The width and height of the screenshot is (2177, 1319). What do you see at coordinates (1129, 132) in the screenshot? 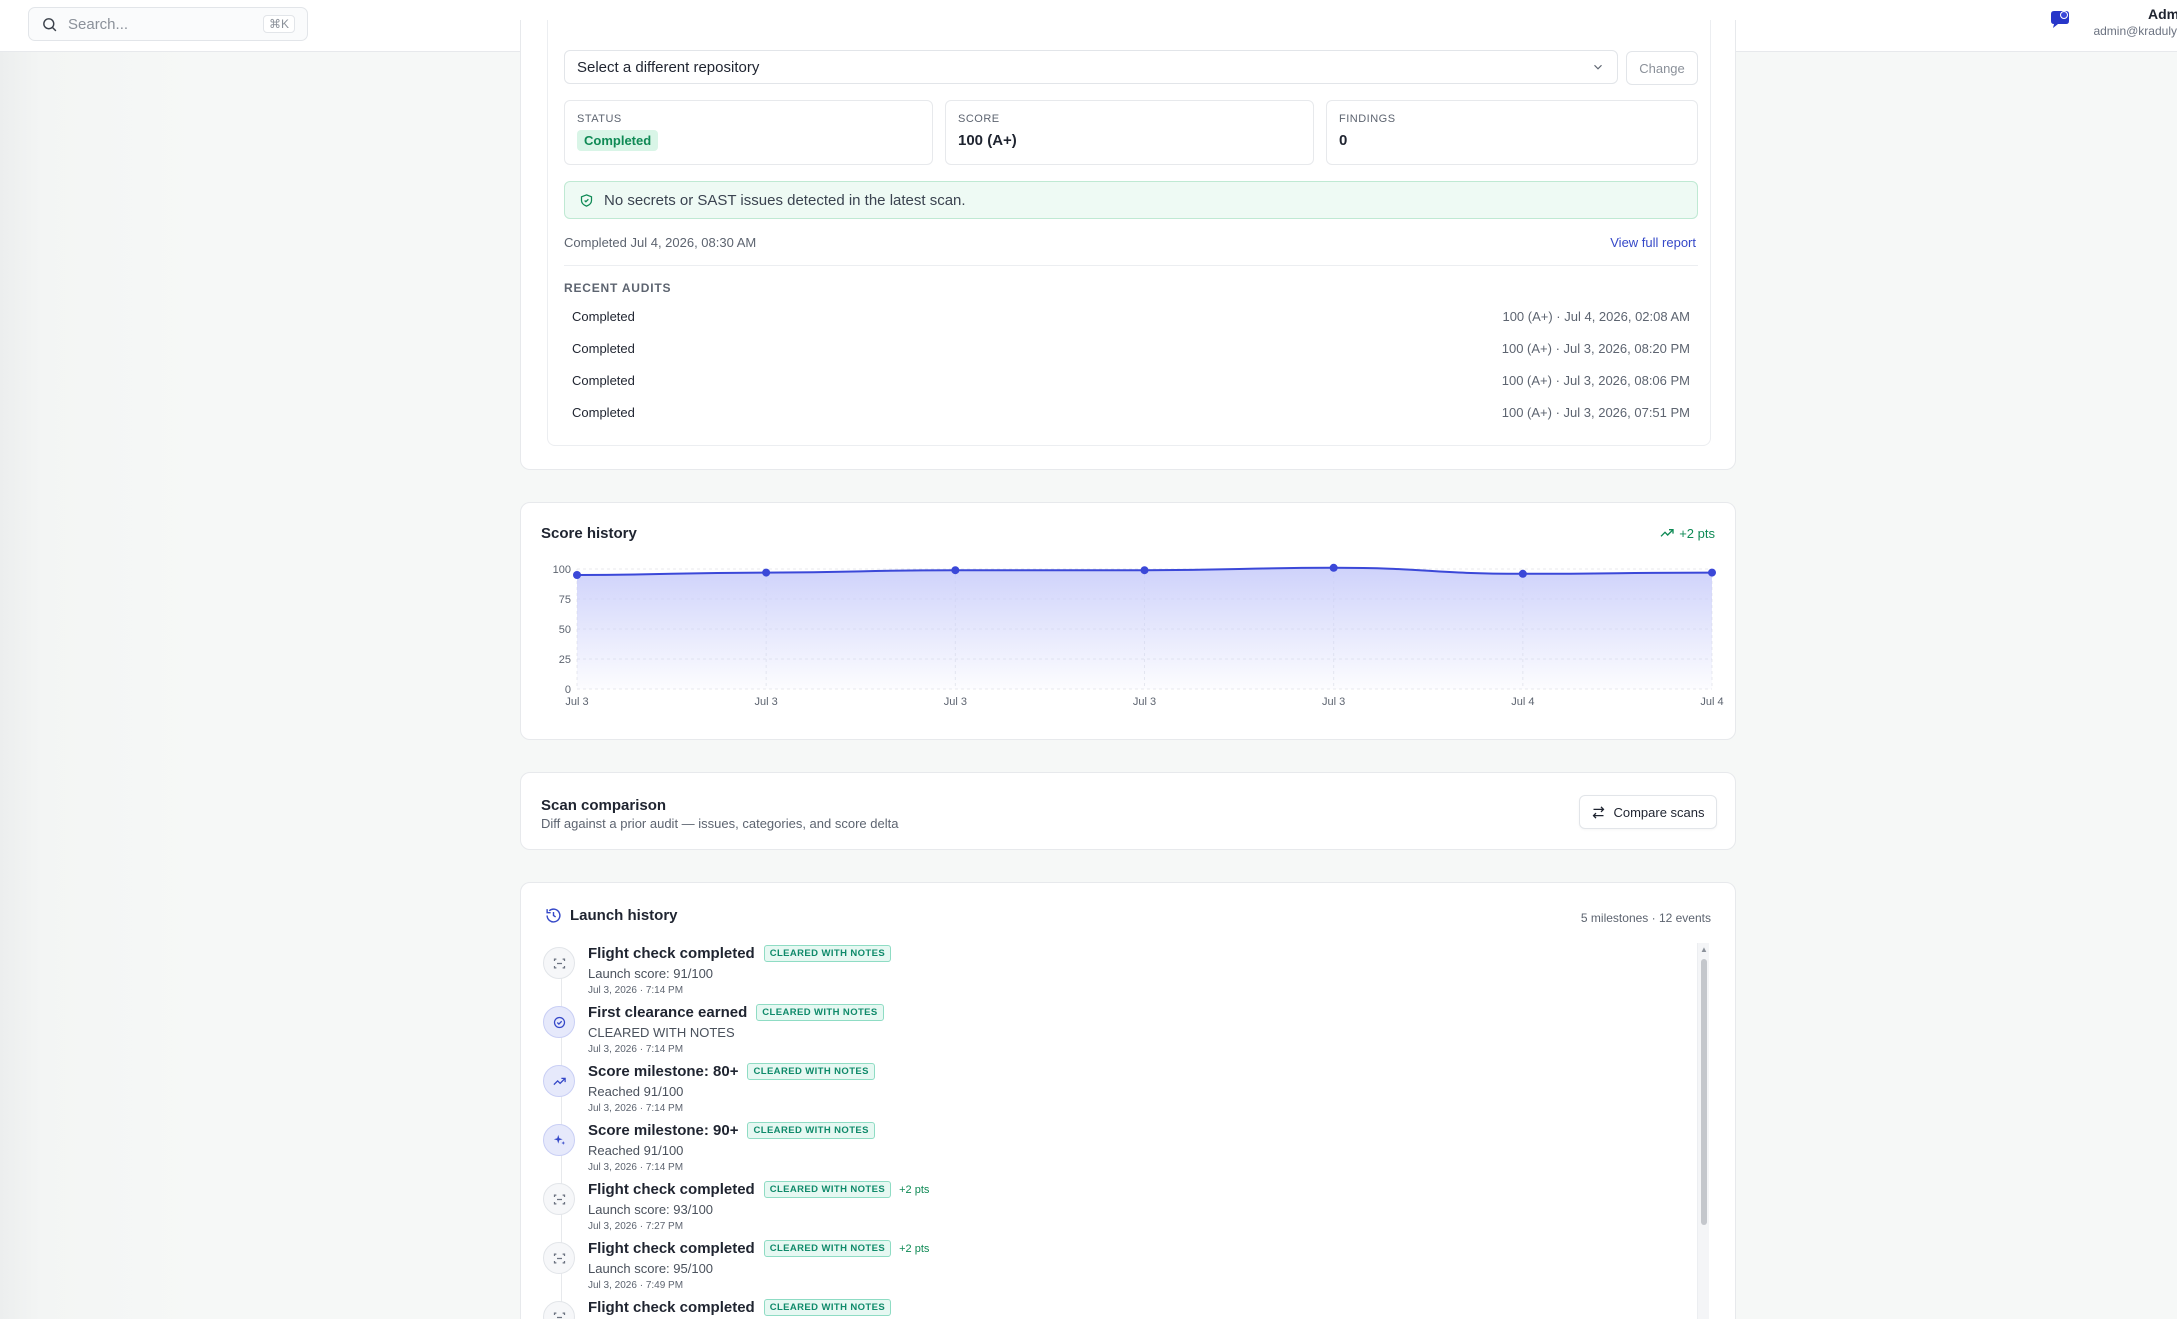
I see `score-stat: SCORE 100 (A+)` at bounding box center [1129, 132].